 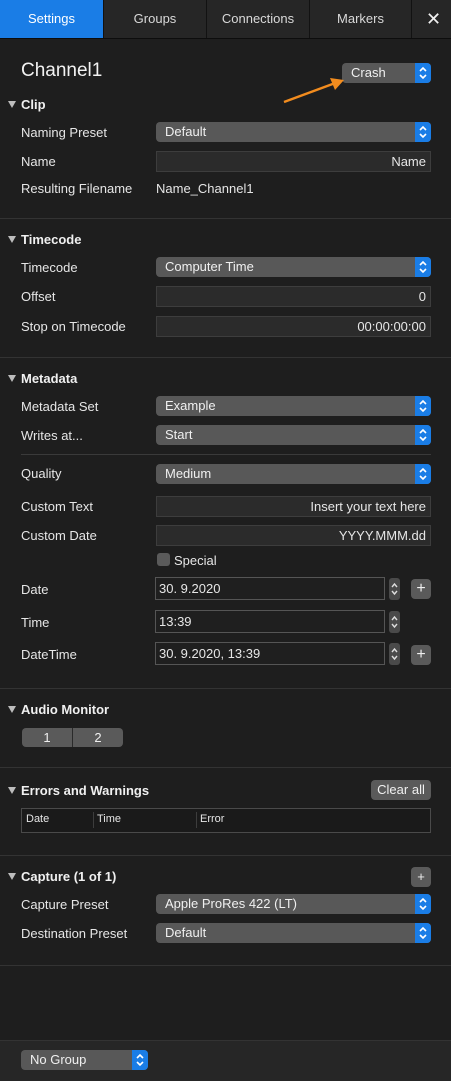 I want to click on capture-section-header: Capture (1 of 1), so click(x=62, y=876).